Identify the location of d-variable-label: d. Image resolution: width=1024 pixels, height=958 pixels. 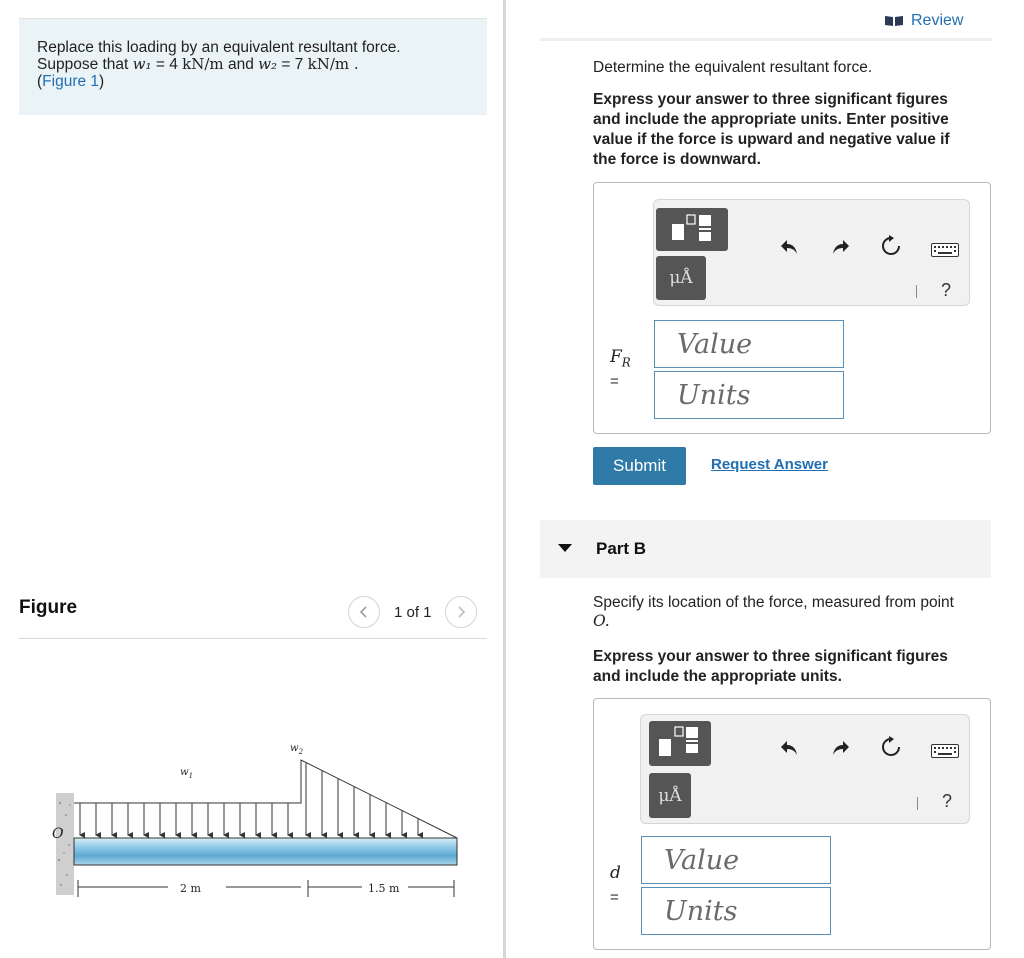
(615, 873).